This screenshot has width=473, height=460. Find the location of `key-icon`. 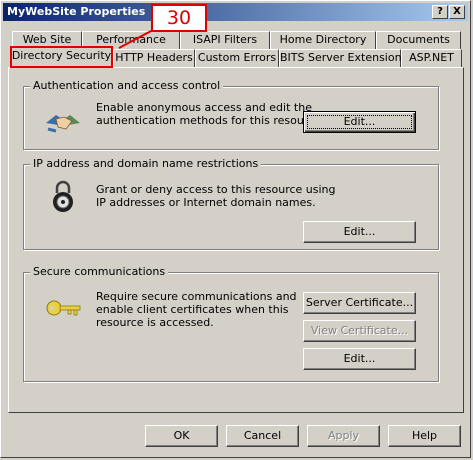

key-icon is located at coordinates (63, 308).